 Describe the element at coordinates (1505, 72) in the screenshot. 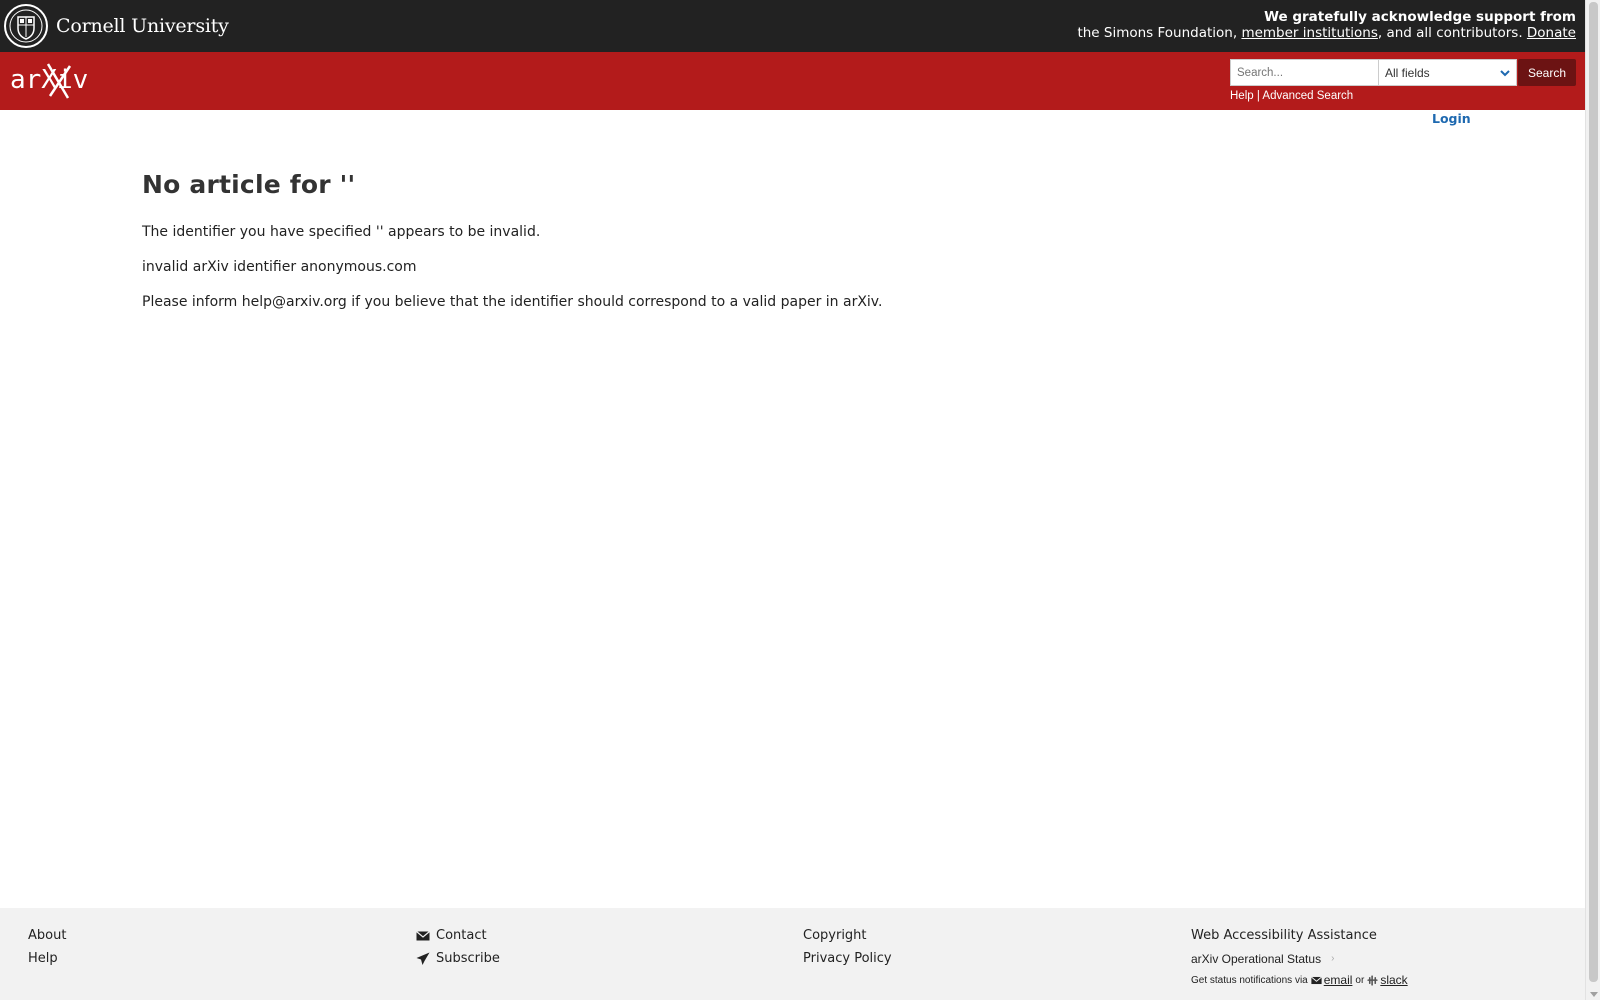

I see `chevron-down-icon` at that location.